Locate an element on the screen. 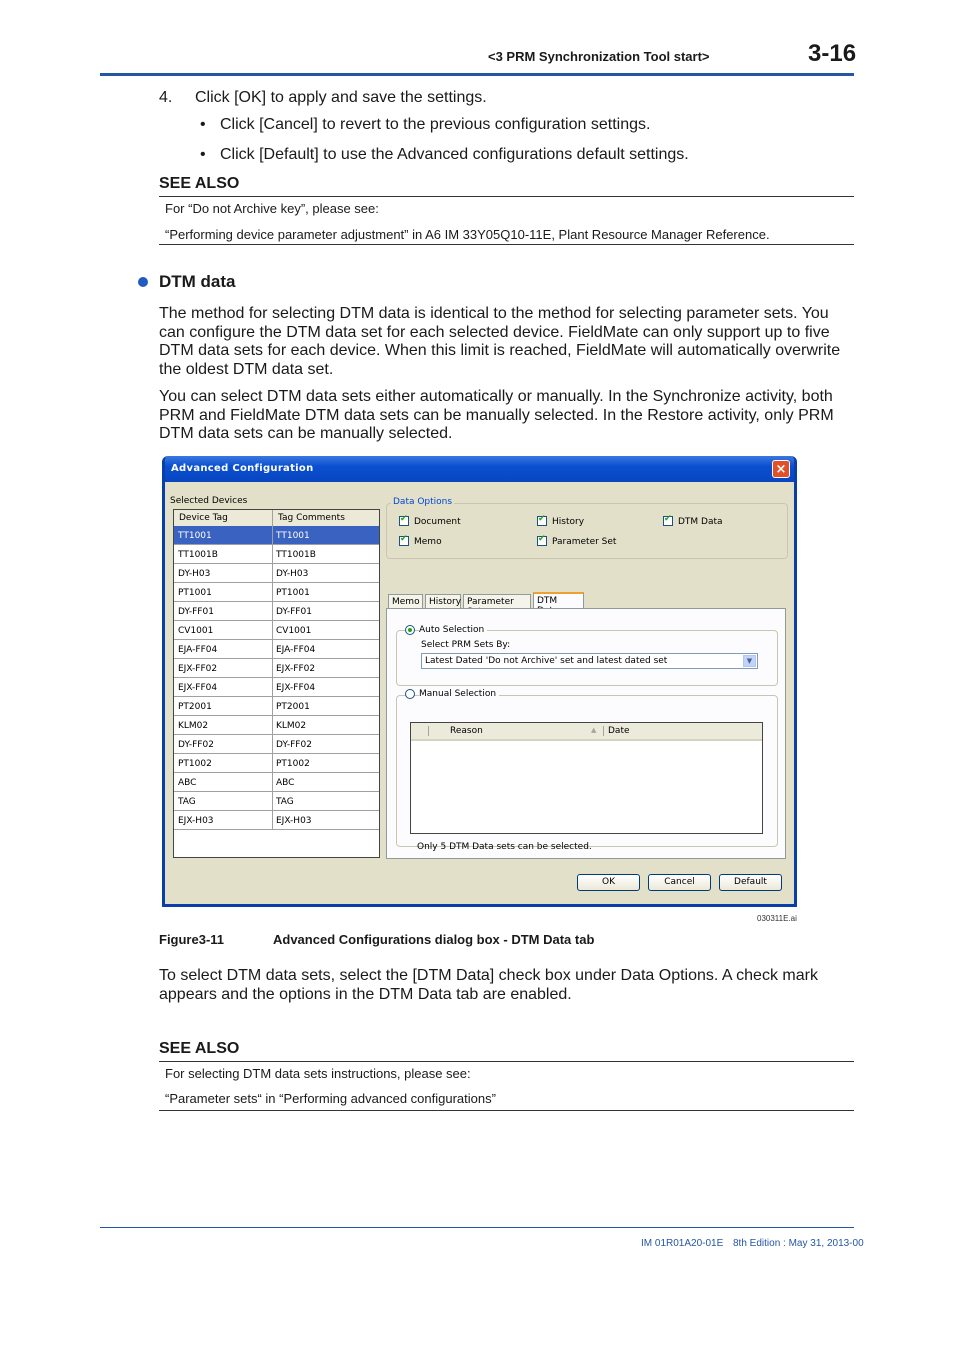 The width and height of the screenshot is (954, 1350). device-row: EJX-FF02 EJX-FF02 is located at coordinates (276, 668).